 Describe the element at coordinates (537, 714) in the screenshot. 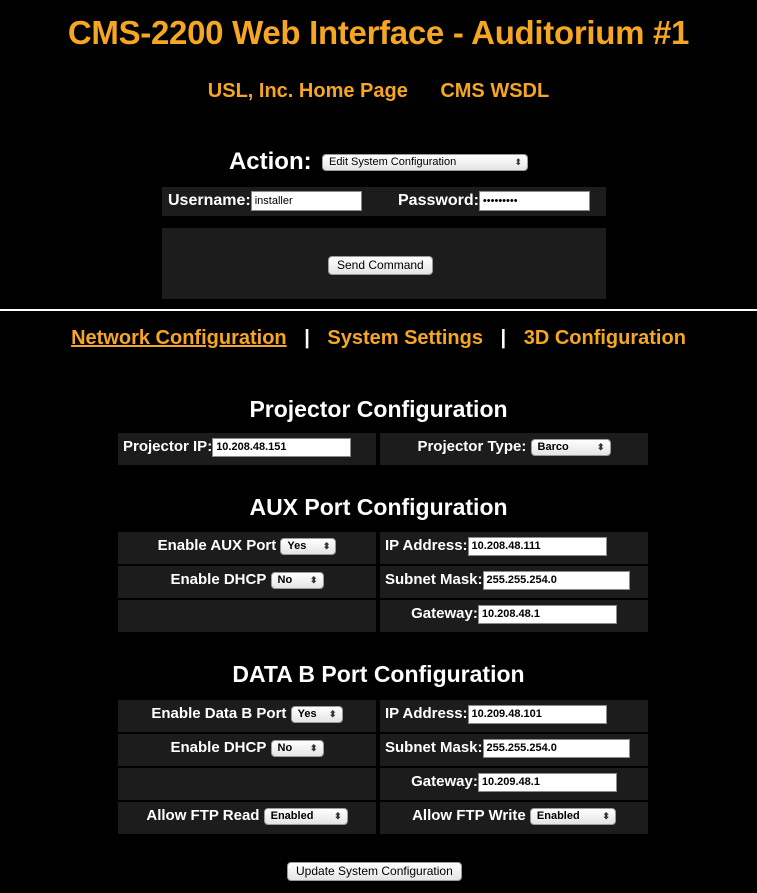

I see `datab-ip-input: 10.209.48.101` at that location.